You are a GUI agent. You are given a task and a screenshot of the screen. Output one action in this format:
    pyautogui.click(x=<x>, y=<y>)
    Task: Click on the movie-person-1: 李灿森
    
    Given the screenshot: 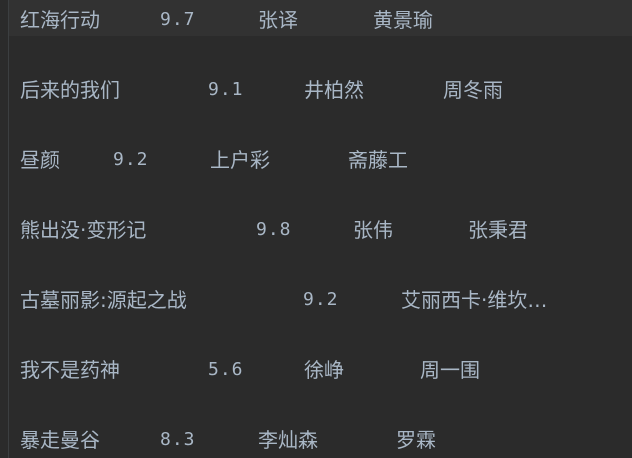 What is the action you would take?
    pyautogui.click(x=288, y=440)
    